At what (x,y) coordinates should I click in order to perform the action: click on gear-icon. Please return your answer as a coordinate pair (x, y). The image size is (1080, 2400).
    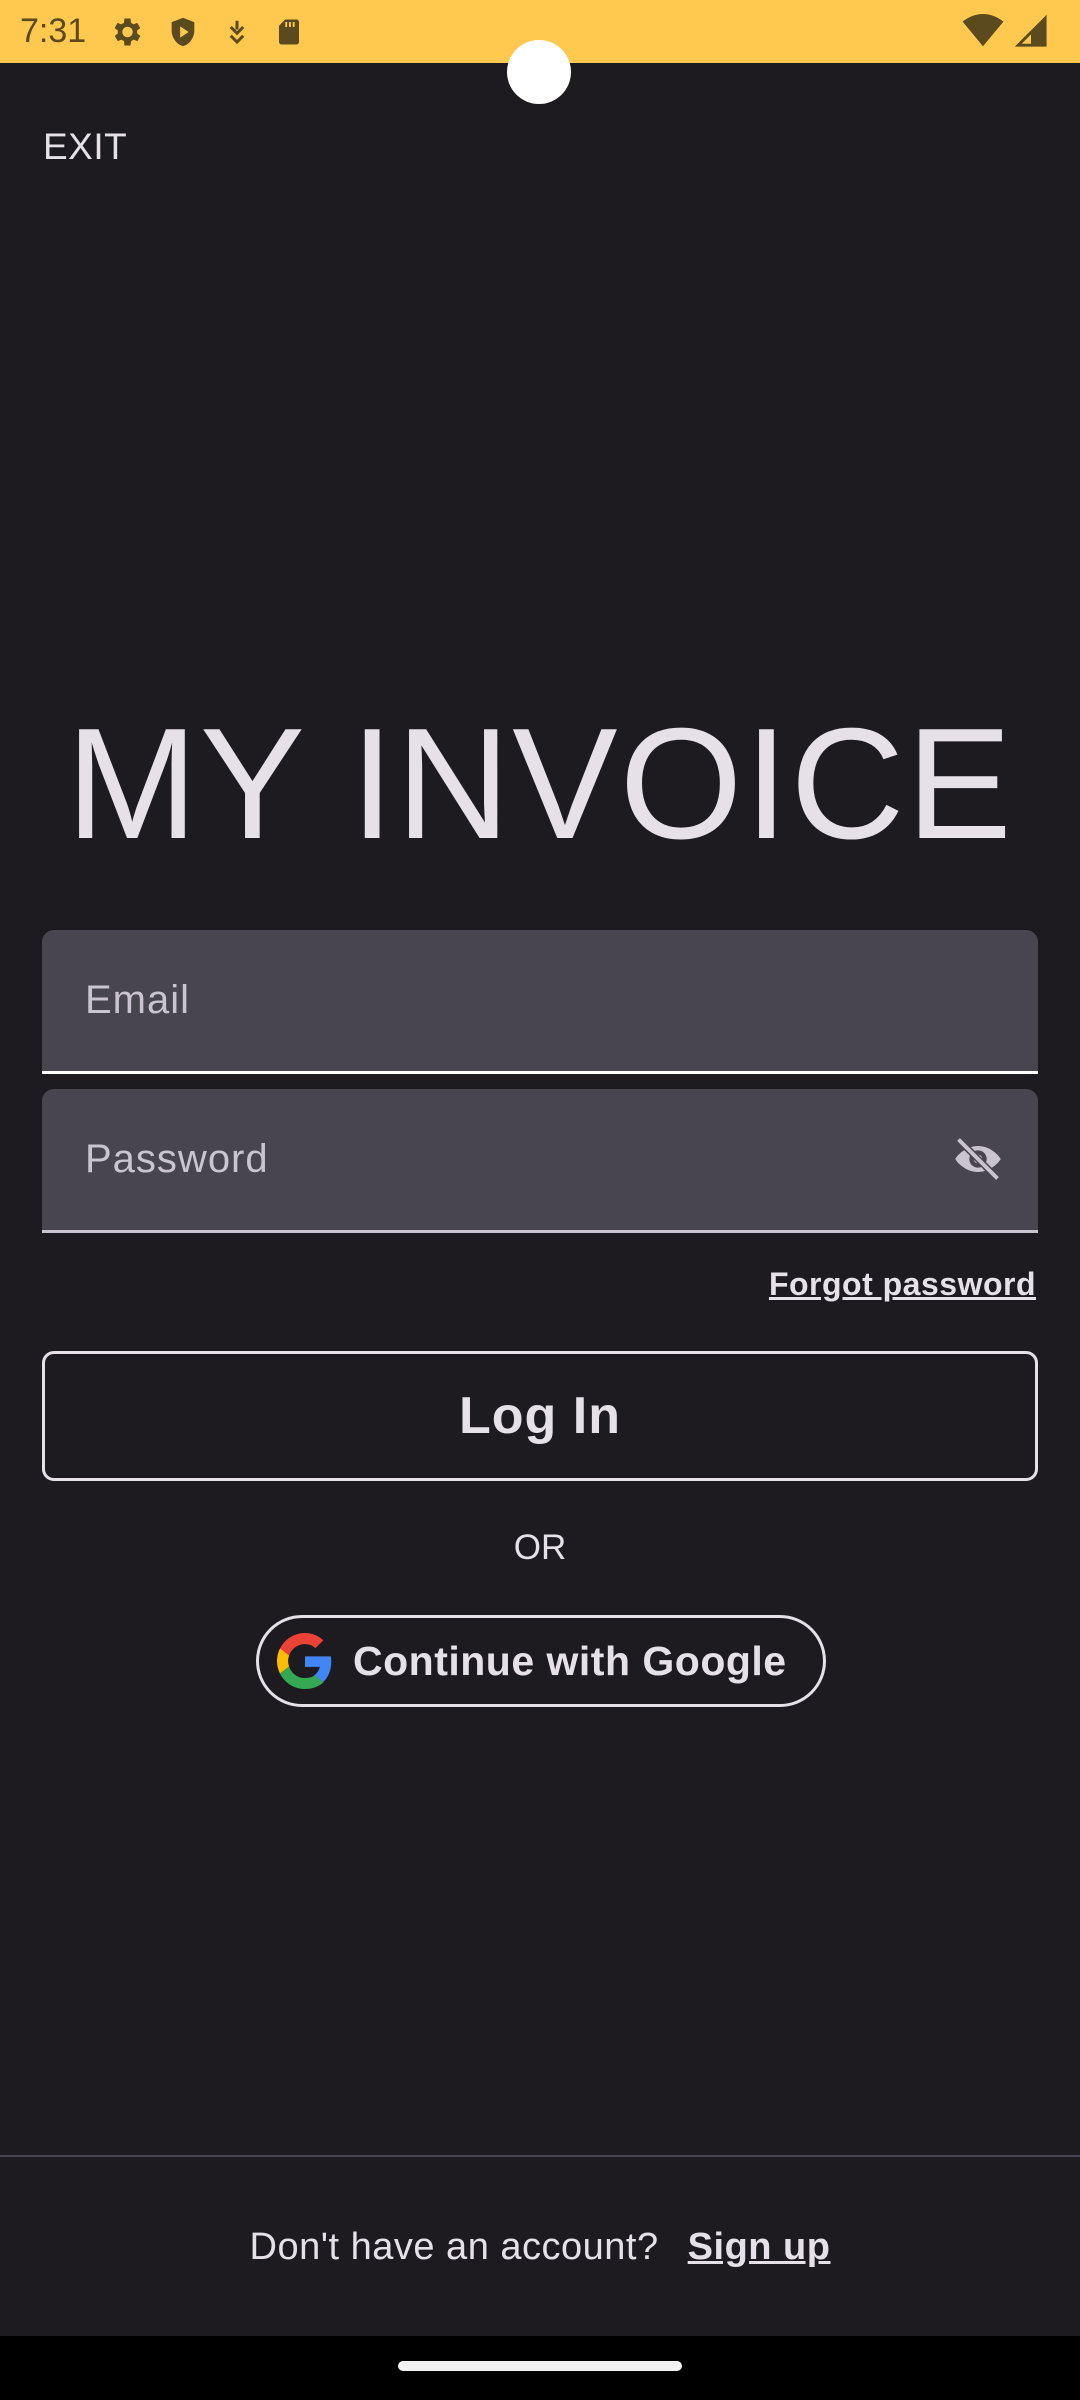
    Looking at the image, I should click on (127, 32).